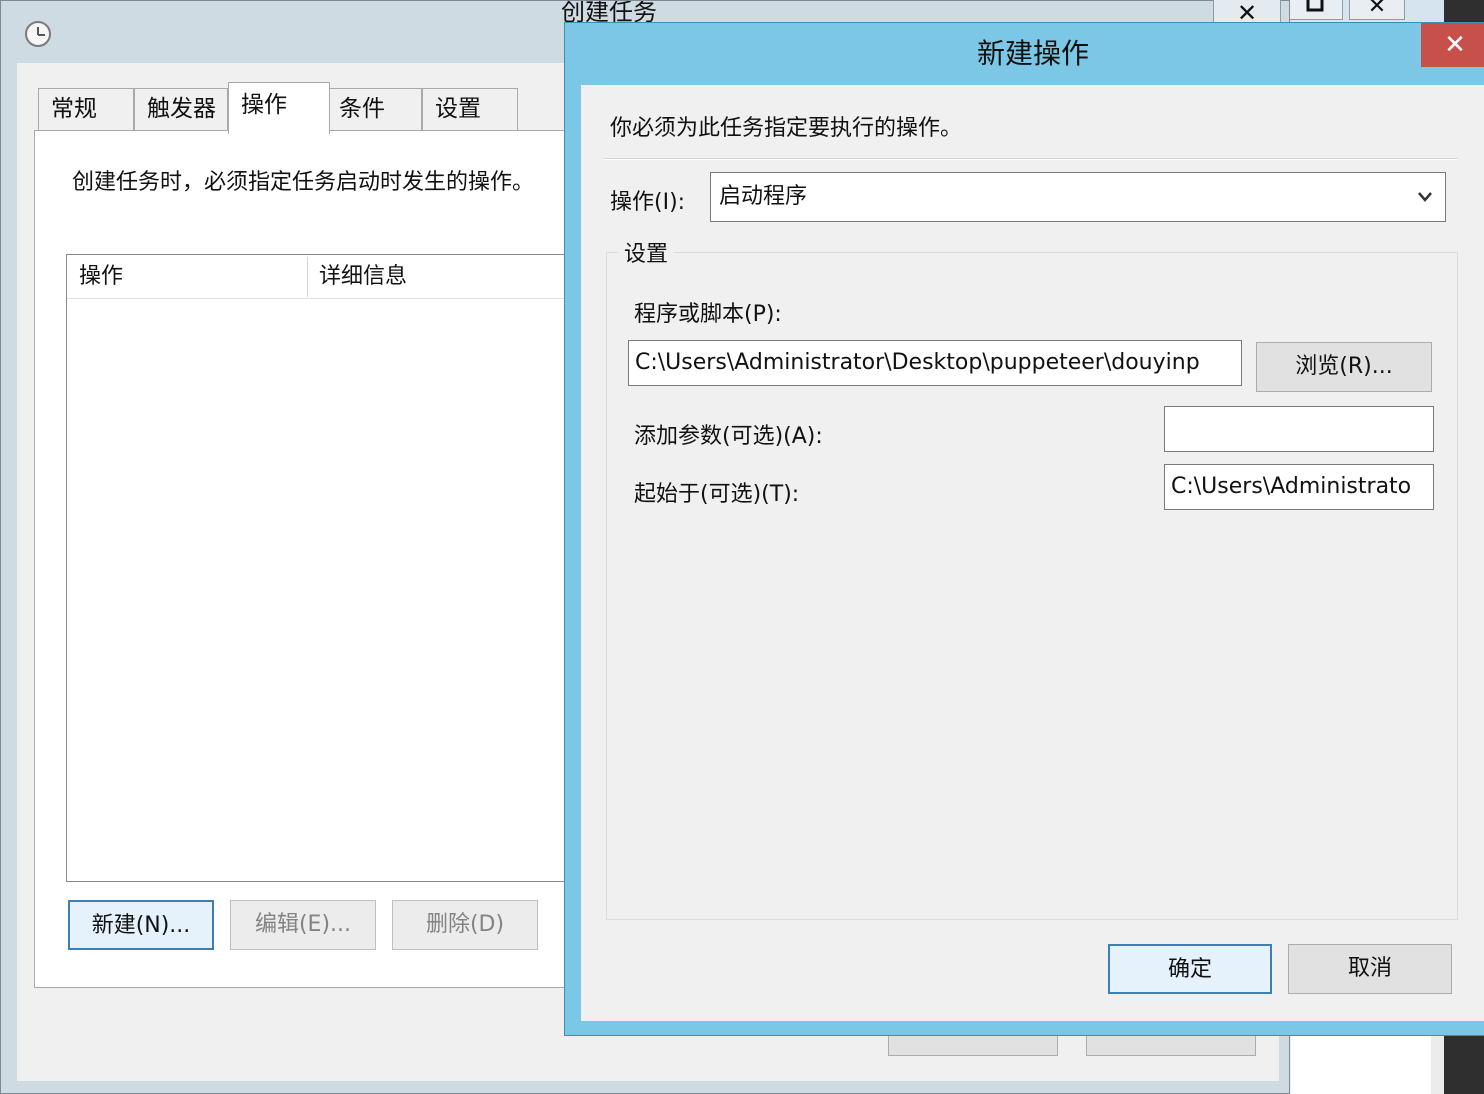  I want to click on arguments-input, so click(1299, 429).